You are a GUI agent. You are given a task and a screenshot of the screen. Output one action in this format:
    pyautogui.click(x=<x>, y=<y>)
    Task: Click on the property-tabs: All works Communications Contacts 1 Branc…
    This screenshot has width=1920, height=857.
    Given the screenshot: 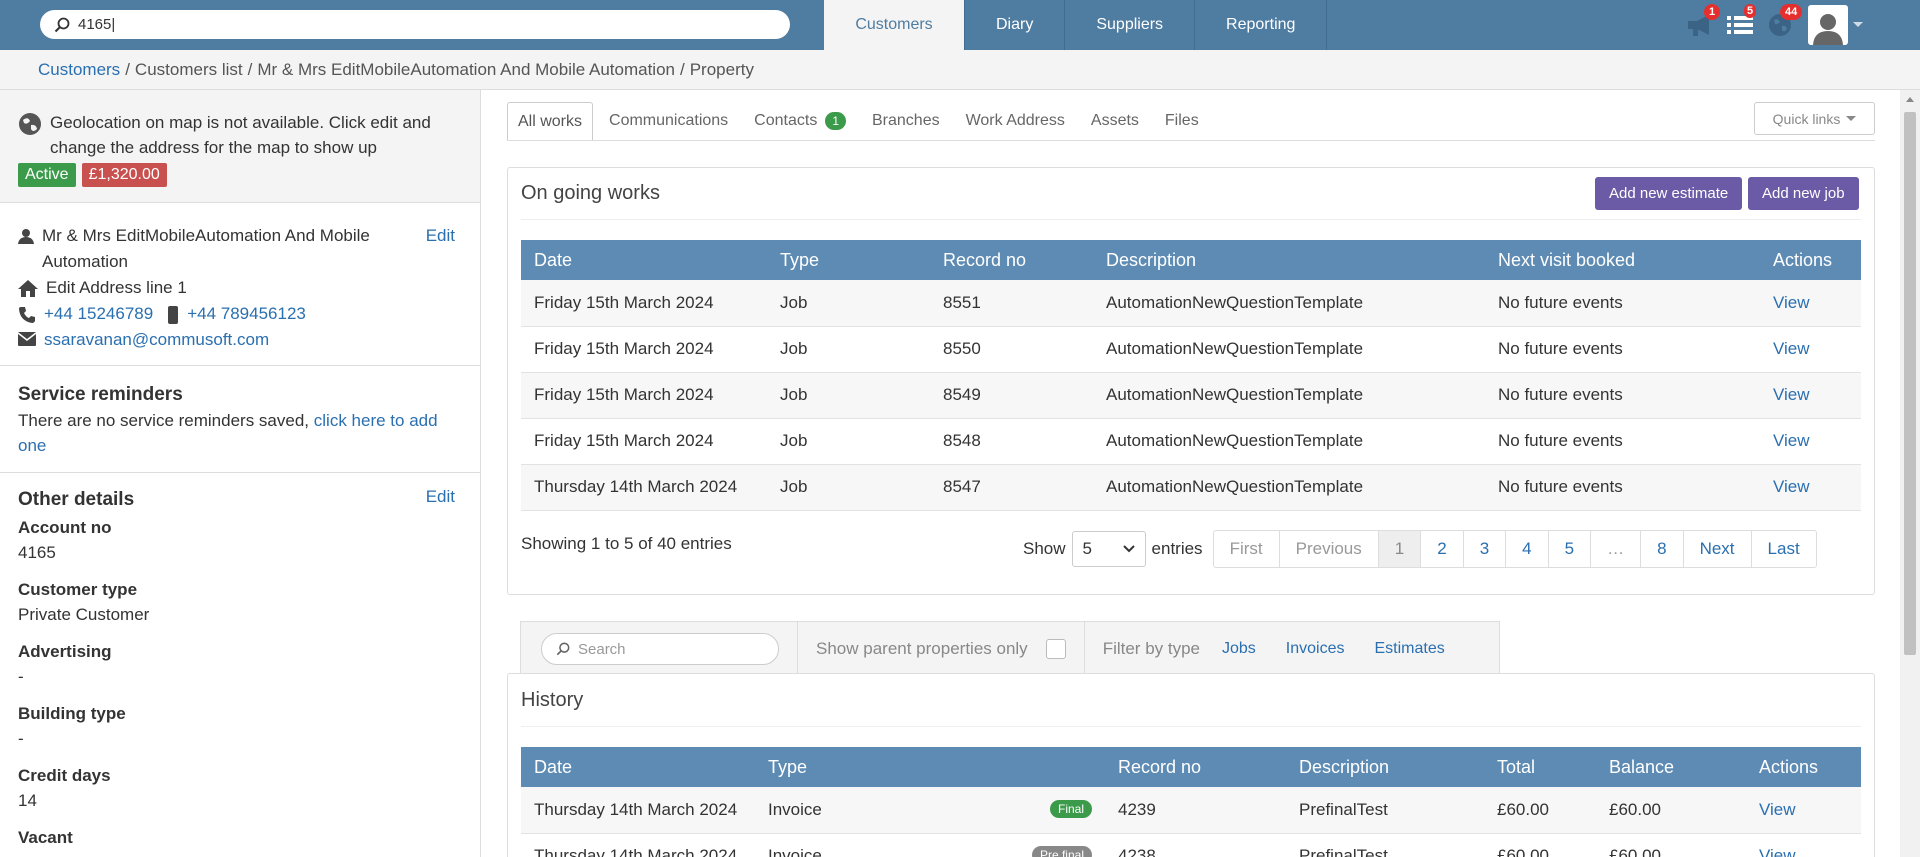 What is the action you would take?
    pyautogui.click(x=858, y=121)
    